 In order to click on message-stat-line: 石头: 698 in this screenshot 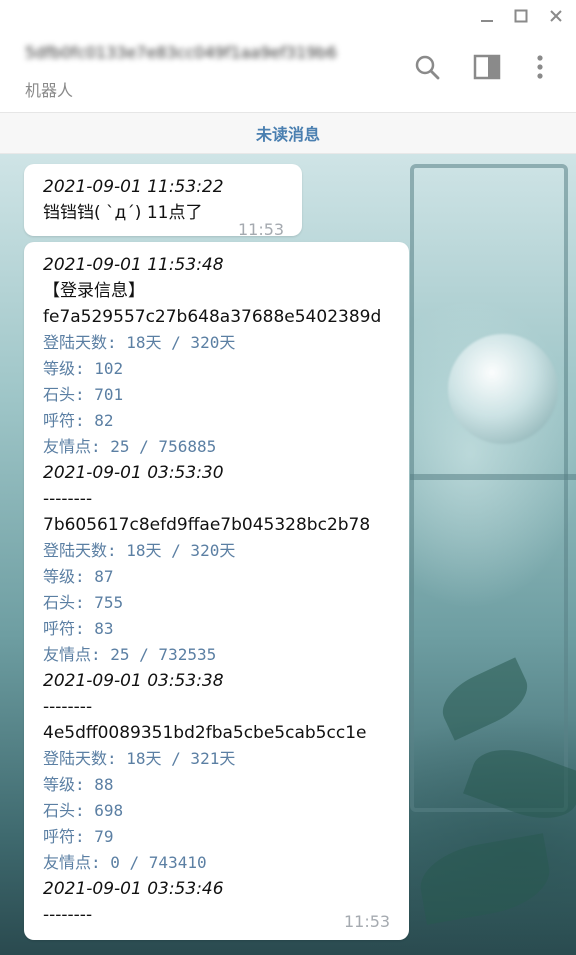, I will do `click(83, 810)`.